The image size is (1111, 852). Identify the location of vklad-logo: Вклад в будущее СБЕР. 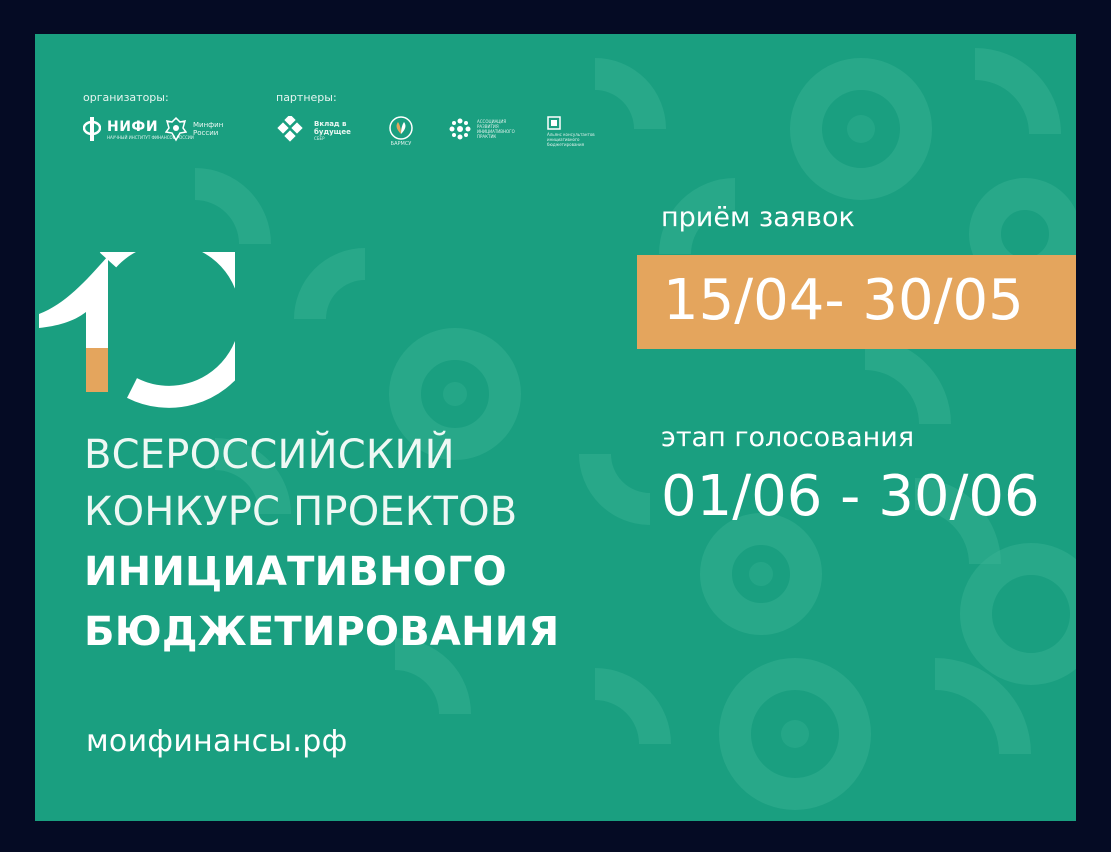
(318, 130).